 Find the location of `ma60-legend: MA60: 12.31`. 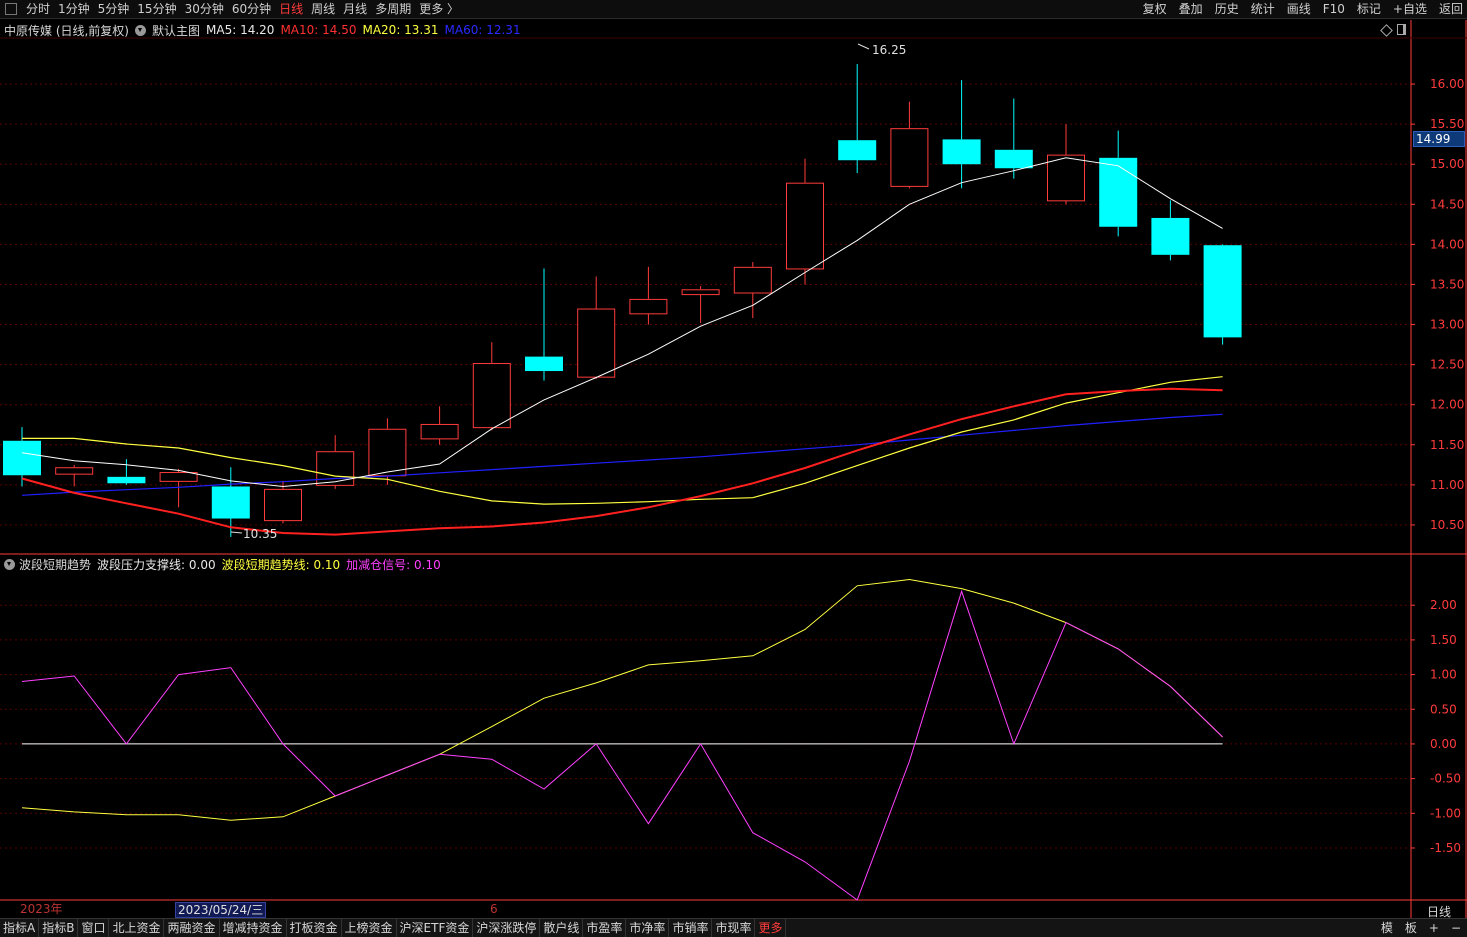

ma60-legend: MA60: 12.31 is located at coordinates (482, 30).